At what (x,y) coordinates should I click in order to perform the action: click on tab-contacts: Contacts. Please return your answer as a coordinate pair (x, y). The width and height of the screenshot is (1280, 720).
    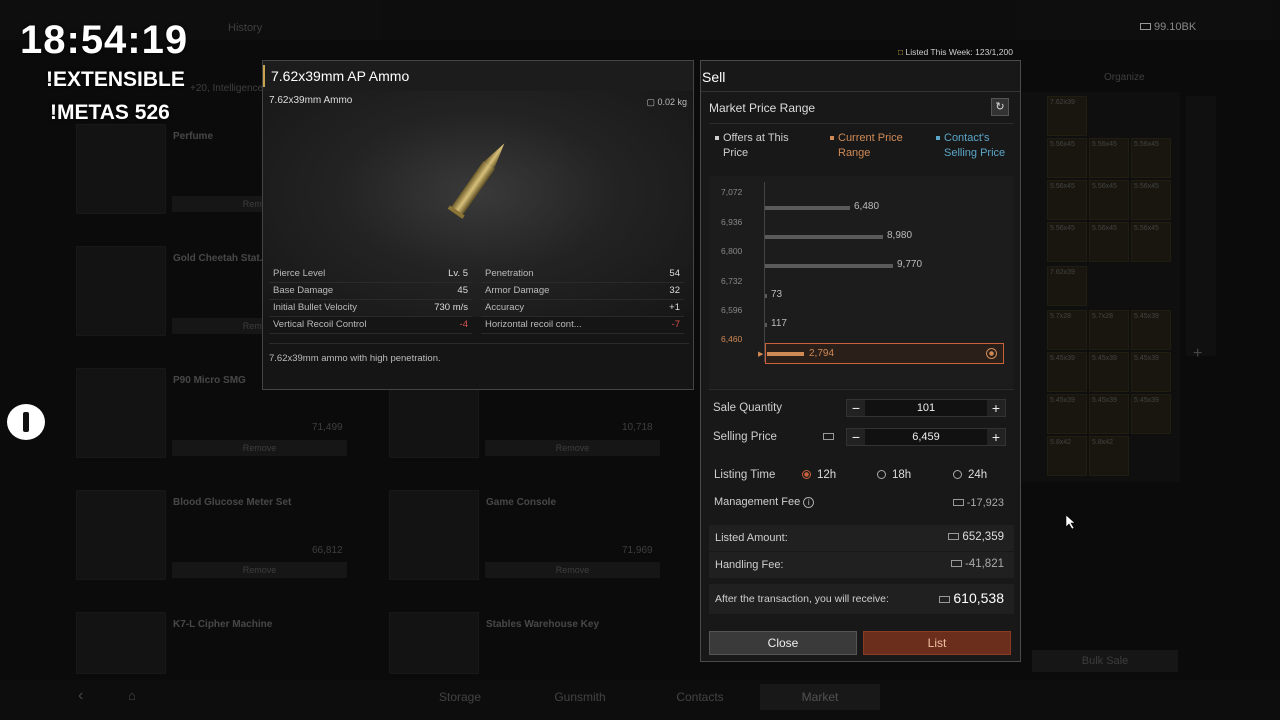
    Looking at the image, I should click on (700, 697).